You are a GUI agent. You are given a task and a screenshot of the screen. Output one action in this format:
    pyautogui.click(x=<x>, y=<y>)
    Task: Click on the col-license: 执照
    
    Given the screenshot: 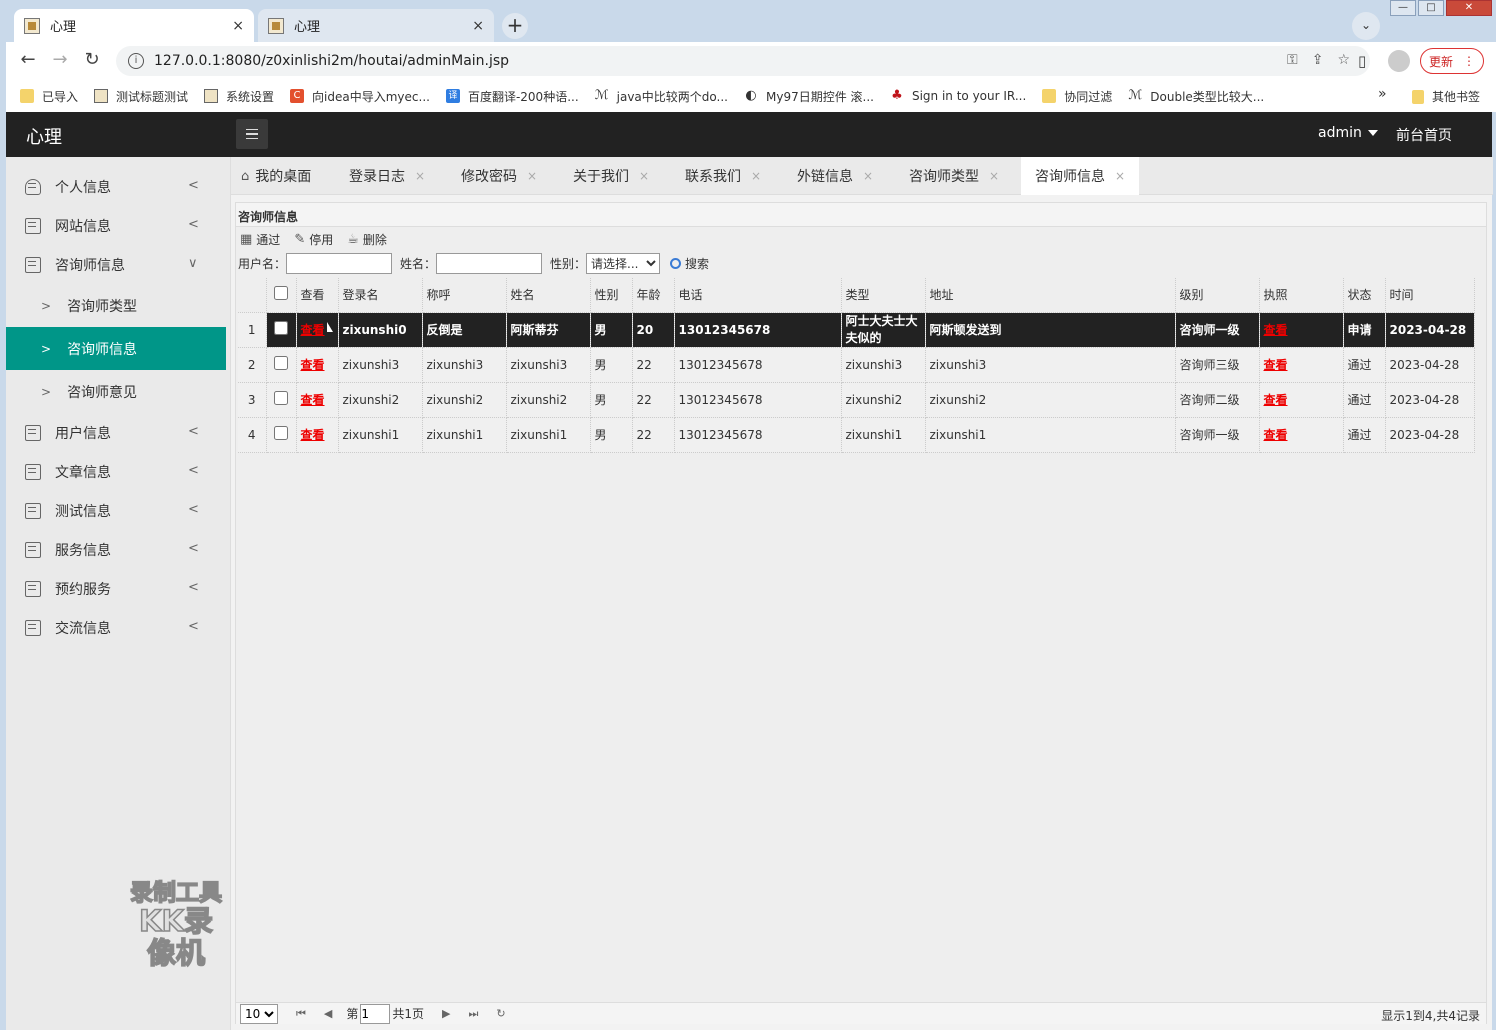 What is the action you would take?
    pyautogui.click(x=1301, y=295)
    